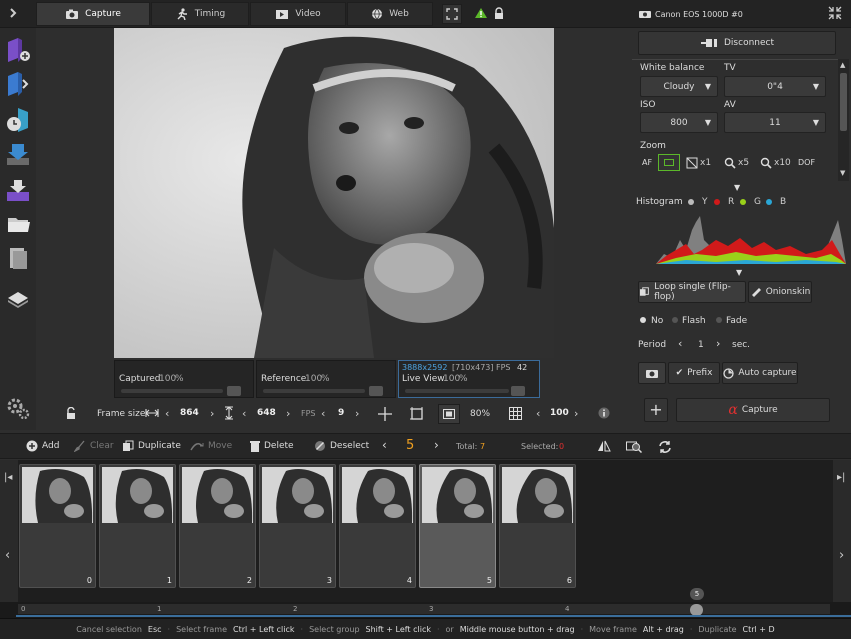 The image size is (851, 639). I want to click on expand-icon, so click(14, 13).